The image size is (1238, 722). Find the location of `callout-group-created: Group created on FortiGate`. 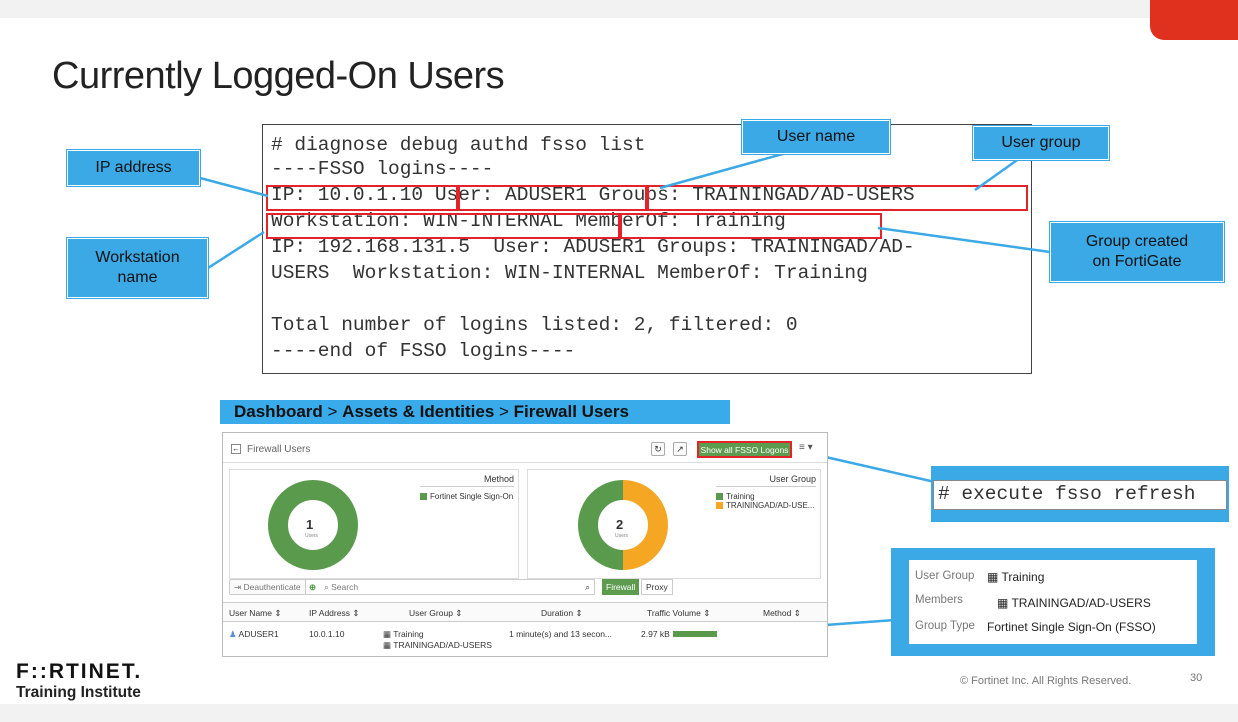

callout-group-created: Group created on FortiGate is located at coordinates (1137, 252).